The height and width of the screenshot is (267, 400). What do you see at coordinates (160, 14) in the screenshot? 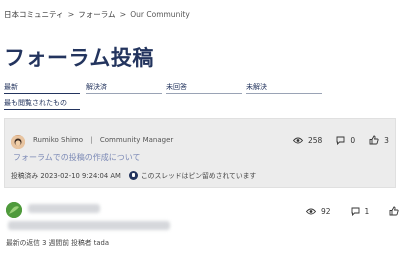
I see `breadcrumb-item-current: Our Community` at bounding box center [160, 14].